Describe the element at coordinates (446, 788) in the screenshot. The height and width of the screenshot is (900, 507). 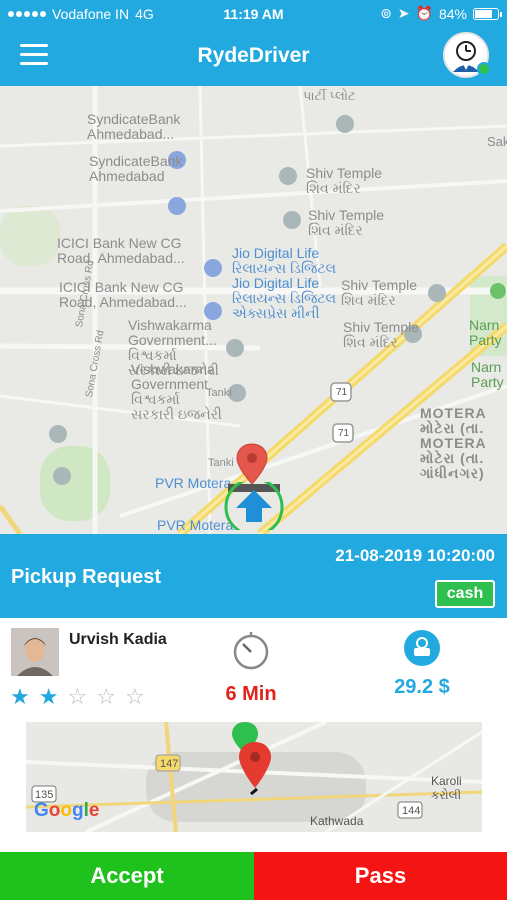
I see `mini-map-label: Karoli કરોલી` at that location.